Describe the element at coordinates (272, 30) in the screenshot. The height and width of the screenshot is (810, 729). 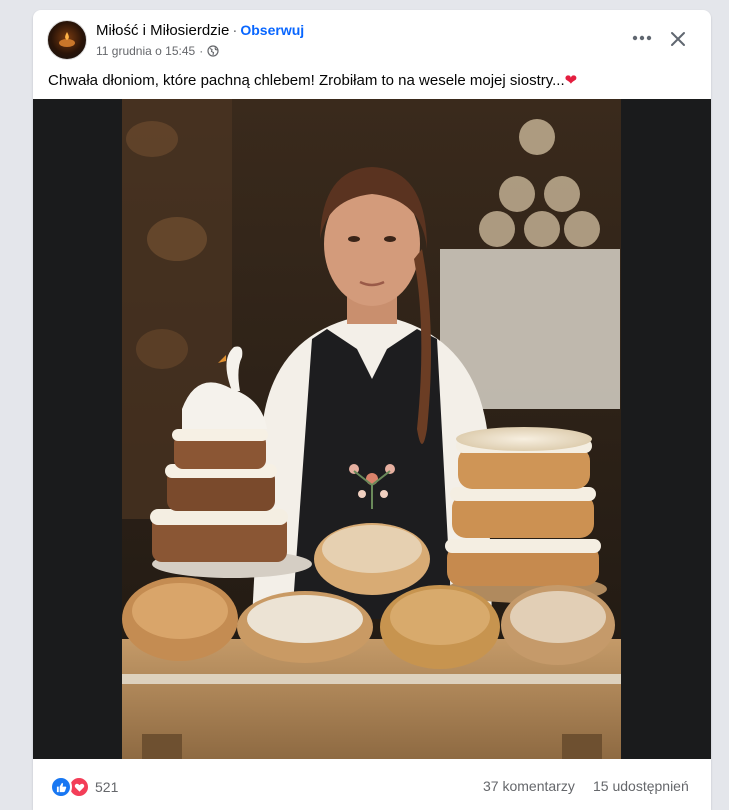
I see `follow-button: Obserwuj` at that location.